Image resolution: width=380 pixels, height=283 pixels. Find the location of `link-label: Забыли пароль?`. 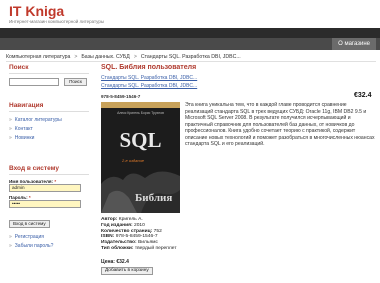

link-label: Забыли пароль? is located at coordinates (34, 246).